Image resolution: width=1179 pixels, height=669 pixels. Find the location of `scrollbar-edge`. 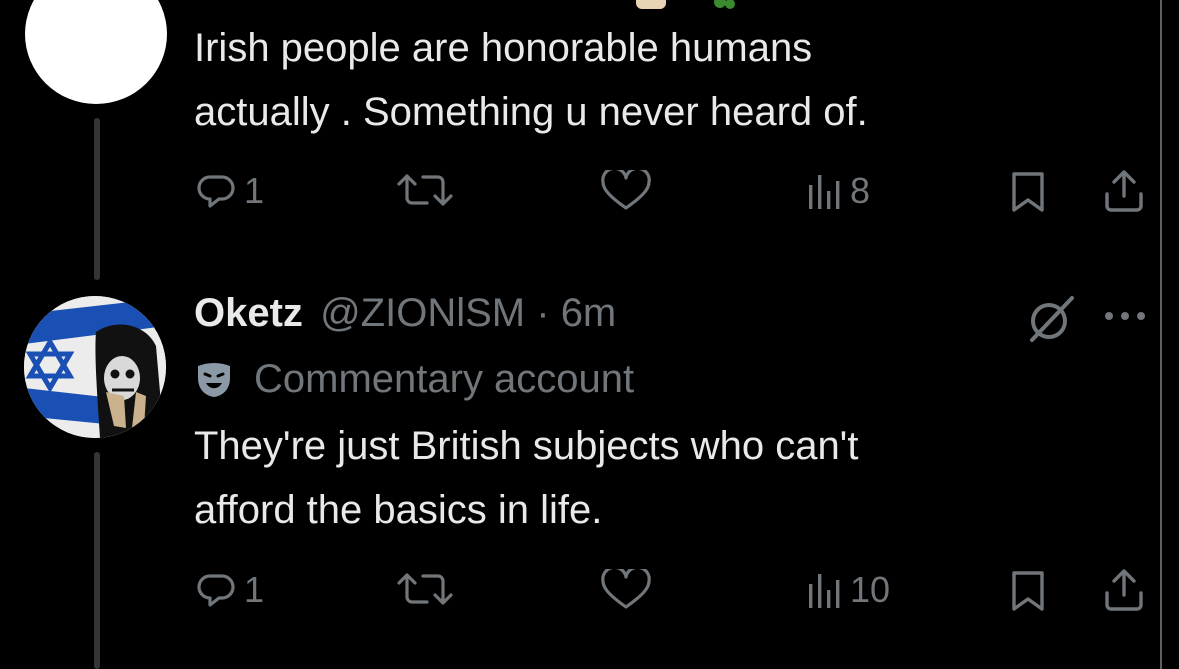

scrollbar-edge is located at coordinates (1161, 334).